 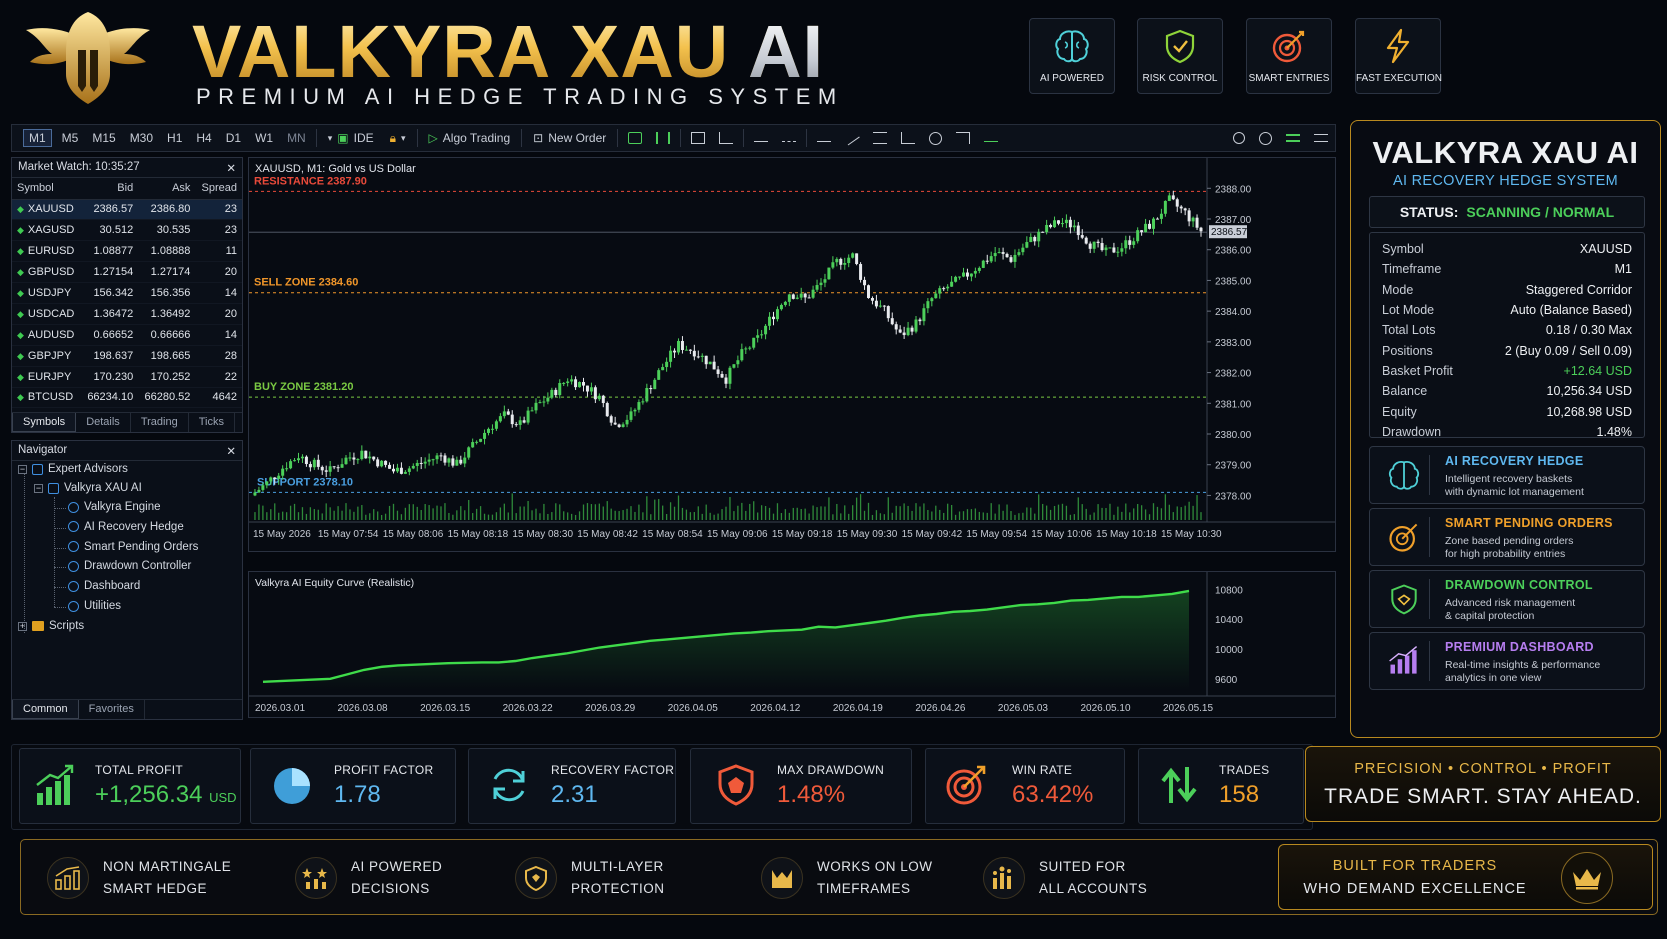 I want to click on zoom-icon, so click(x=698, y=138).